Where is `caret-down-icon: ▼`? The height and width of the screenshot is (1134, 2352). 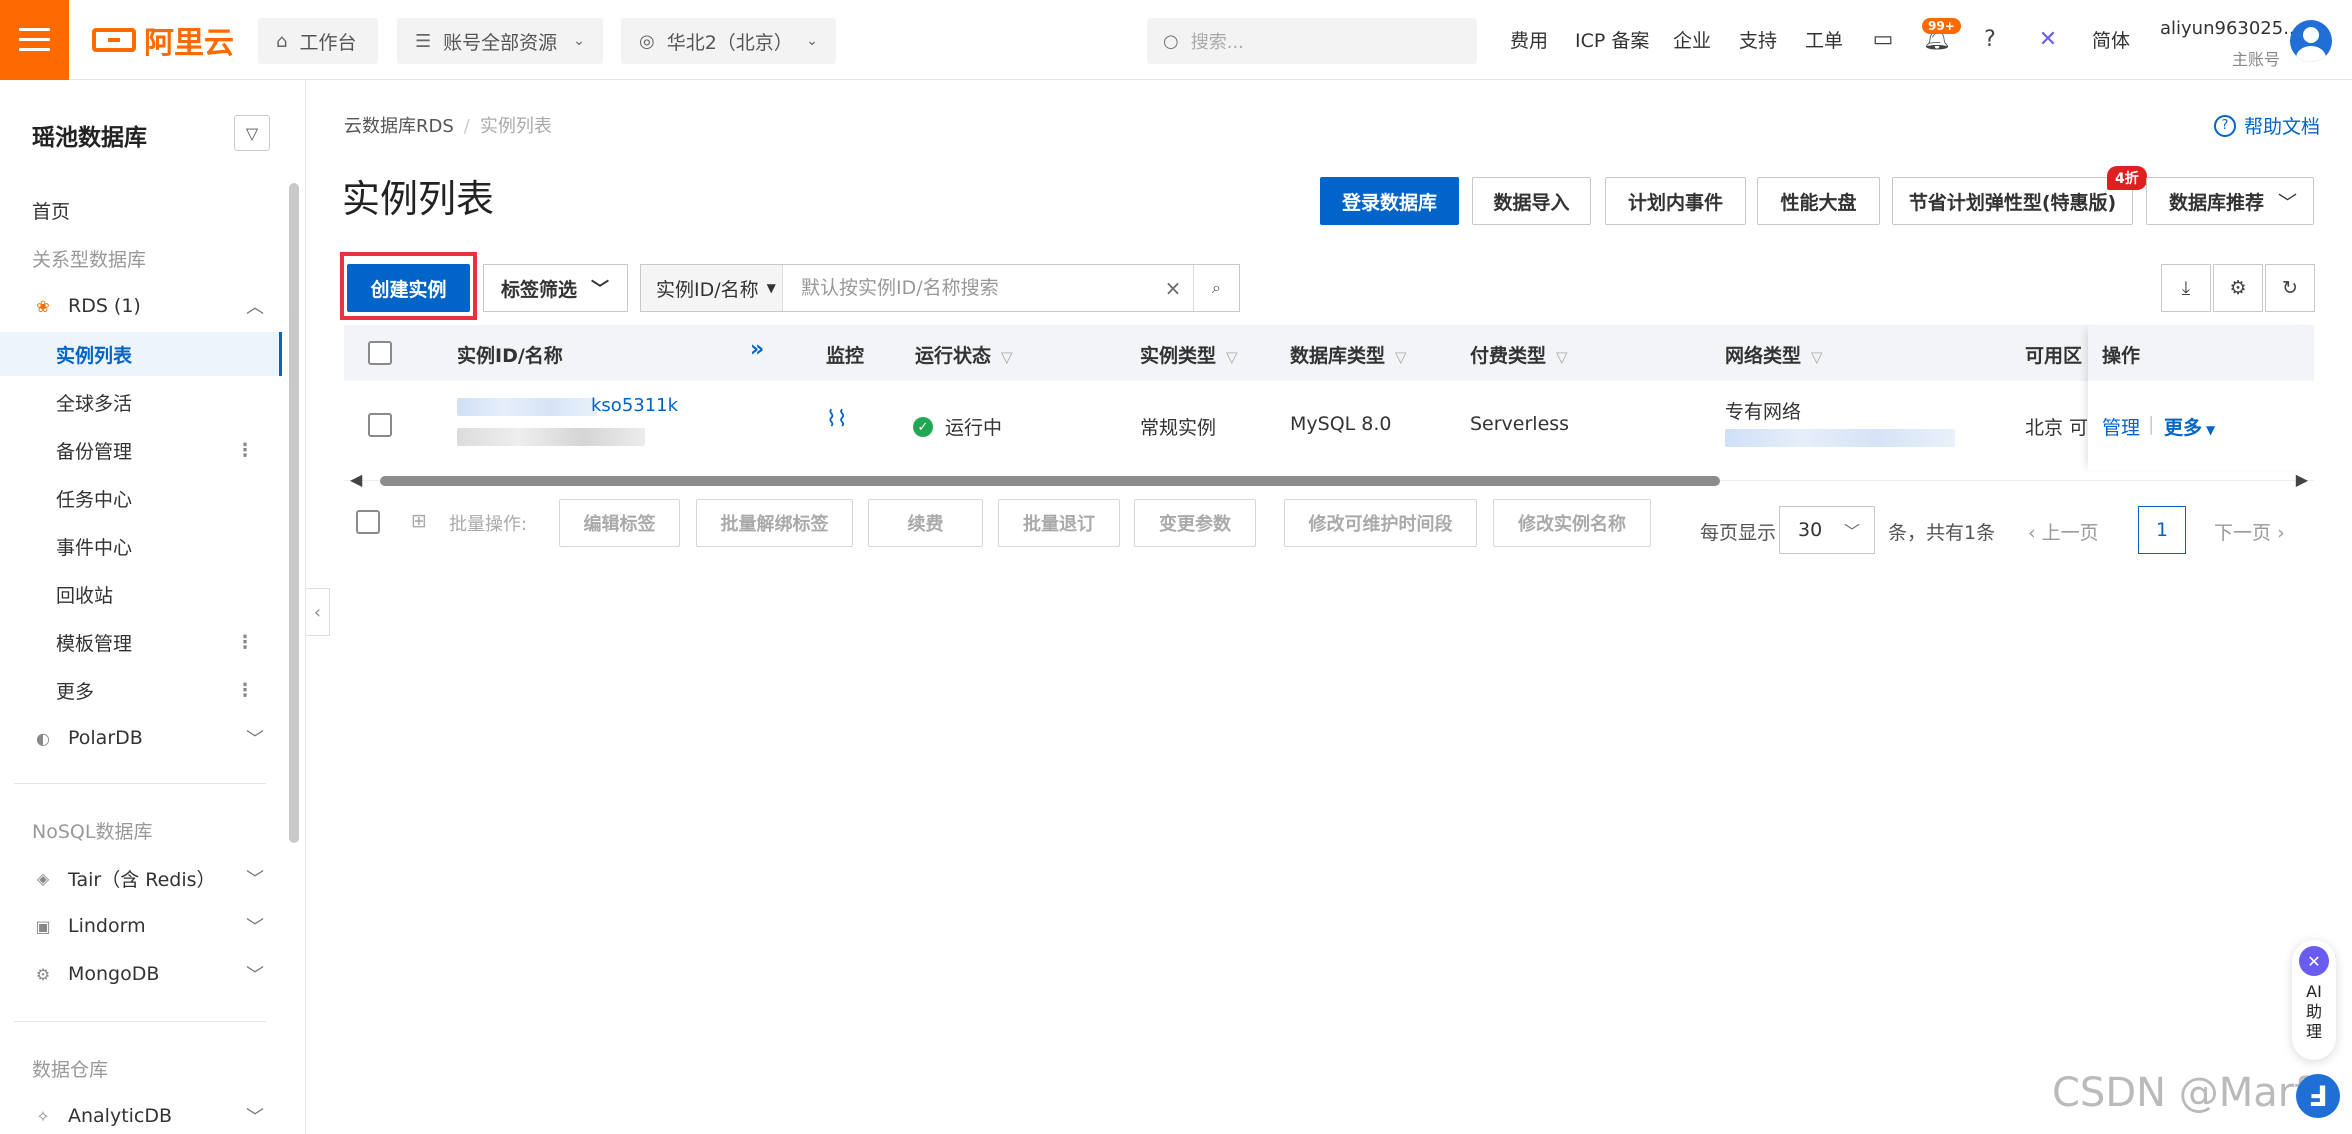 caret-down-icon: ▼ is located at coordinates (771, 288).